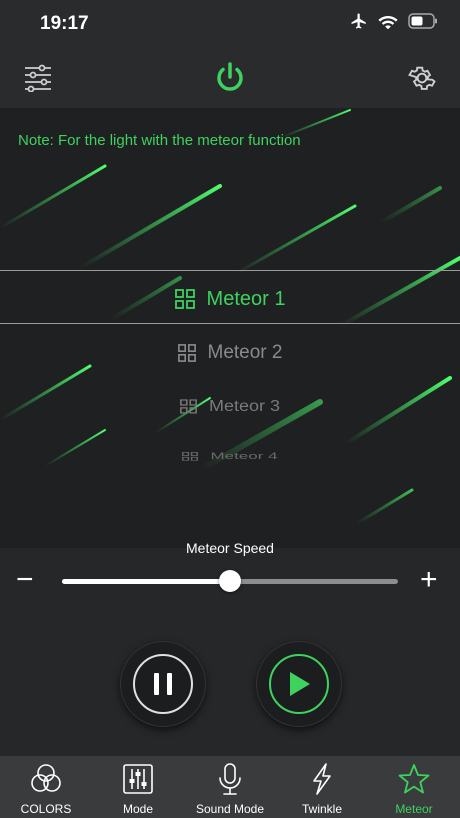  Describe the element at coordinates (230, 323) in the screenshot. I see `picker-bottom-line` at that location.